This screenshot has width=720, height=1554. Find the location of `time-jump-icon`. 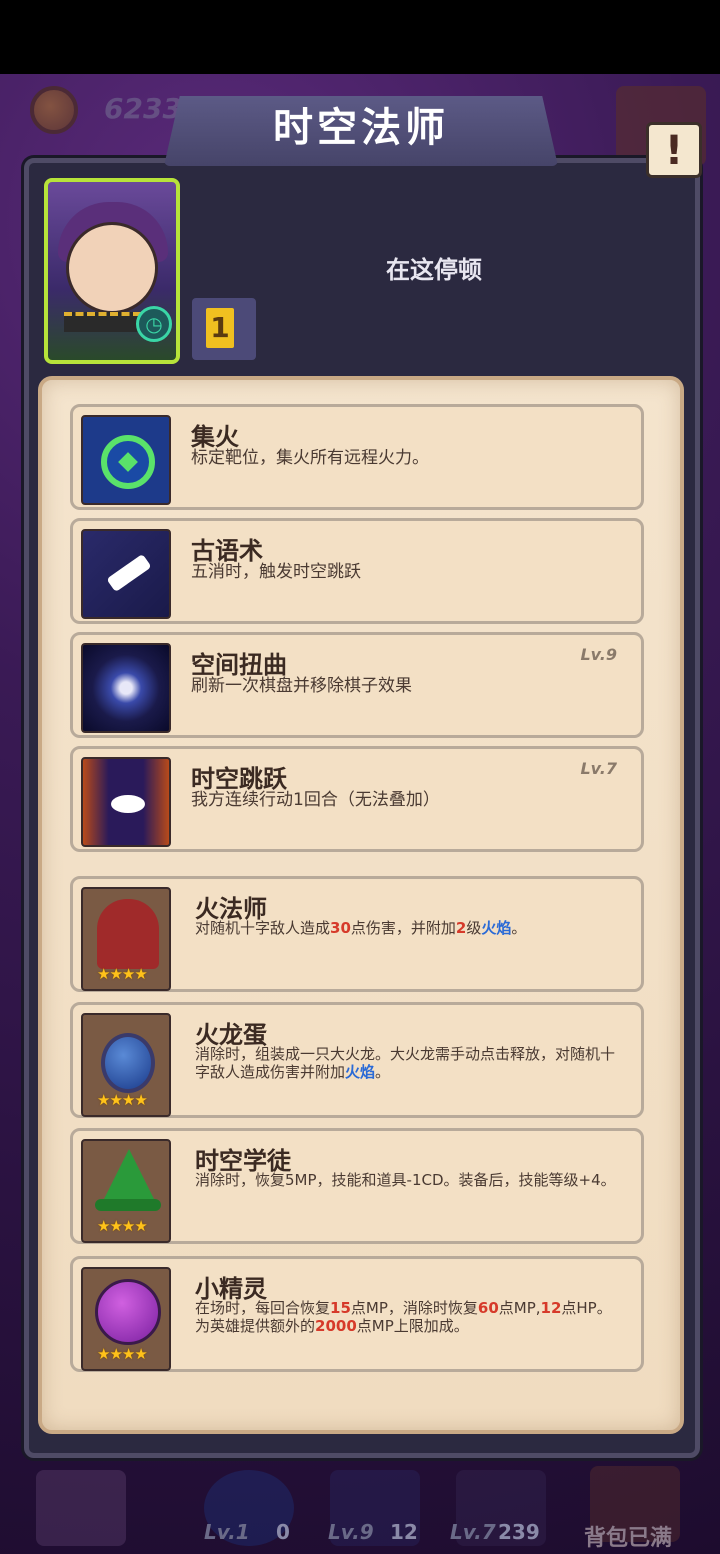

time-jump-icon is located at coordinates (126, 802).